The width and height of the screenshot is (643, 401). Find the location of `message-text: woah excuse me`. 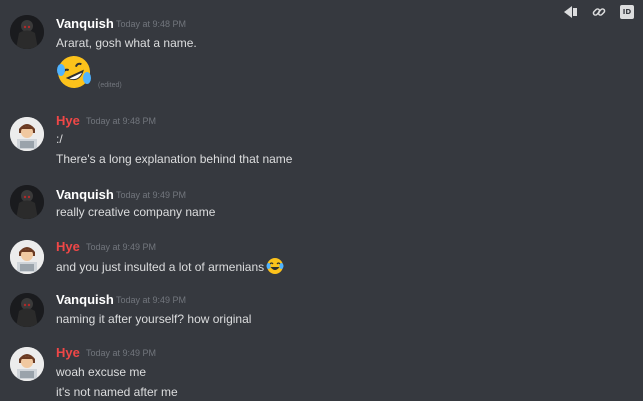

message-text: woah excuse me is located at coordinates (101, 372).